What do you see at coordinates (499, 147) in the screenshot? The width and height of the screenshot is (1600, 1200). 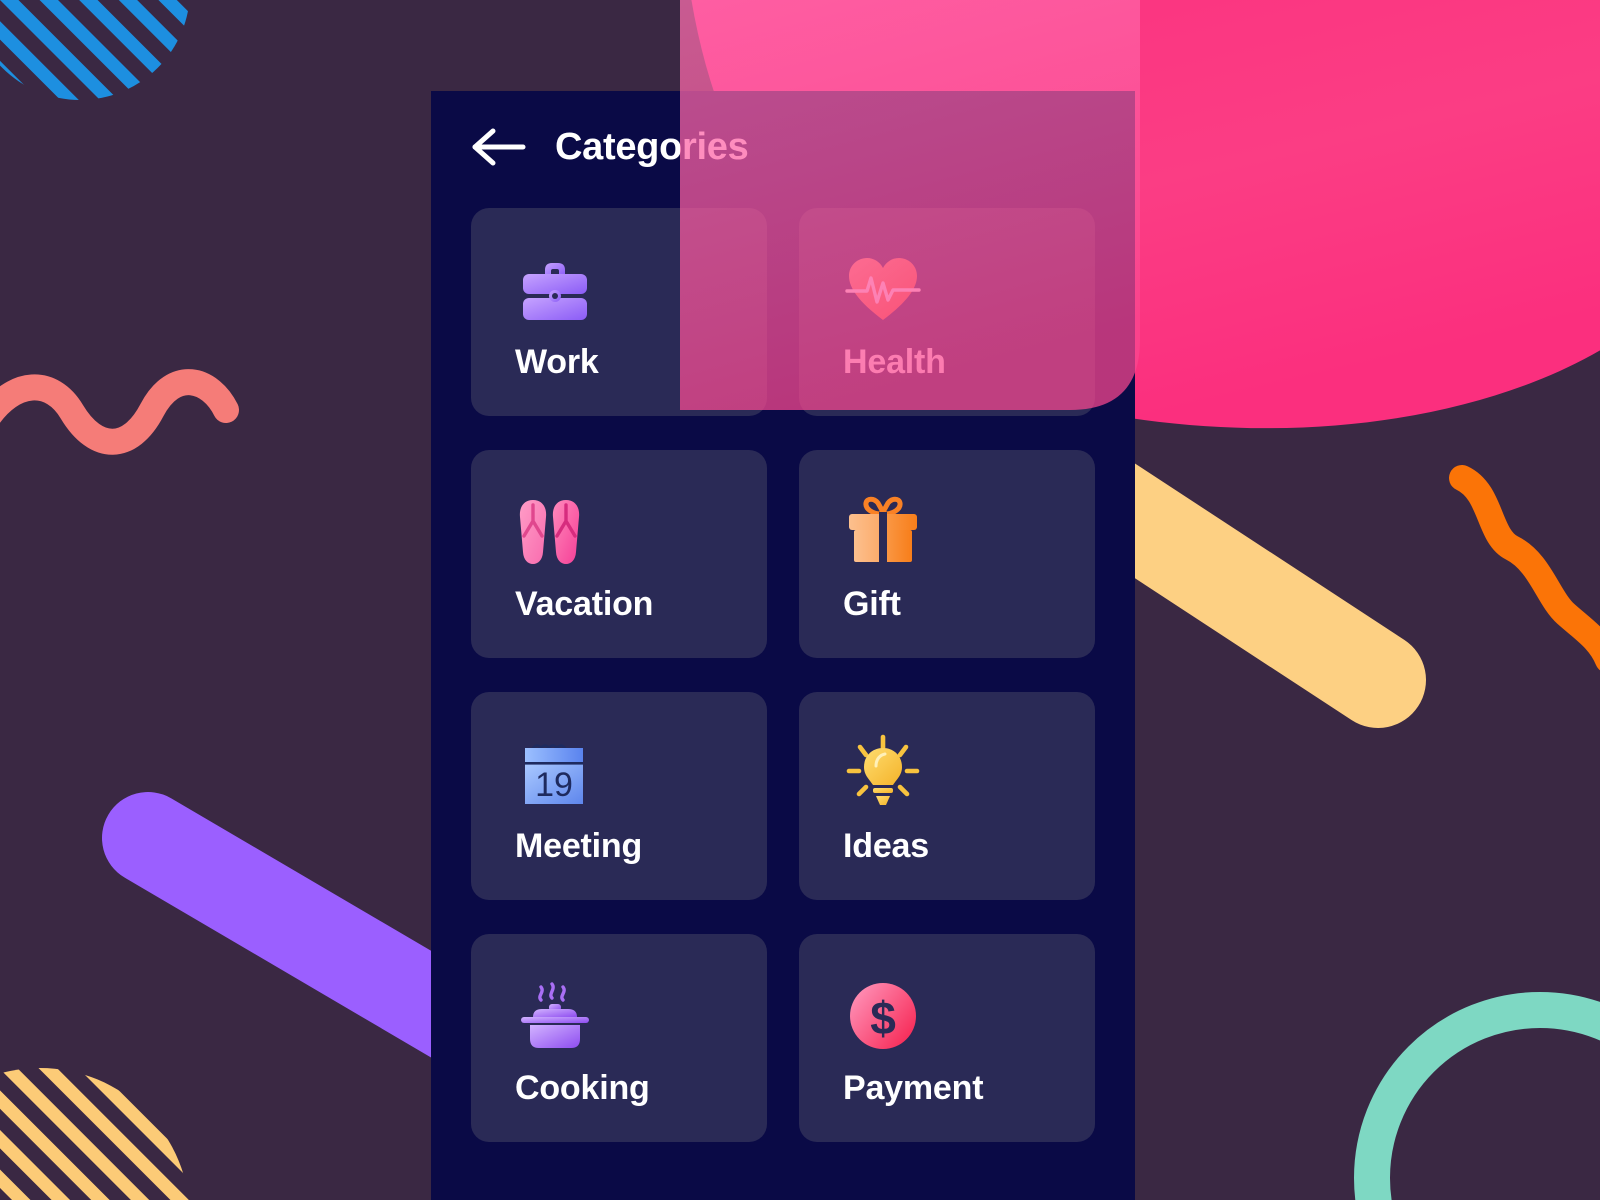 I see `arrow-left-icon` at bounding box center [499, 147].